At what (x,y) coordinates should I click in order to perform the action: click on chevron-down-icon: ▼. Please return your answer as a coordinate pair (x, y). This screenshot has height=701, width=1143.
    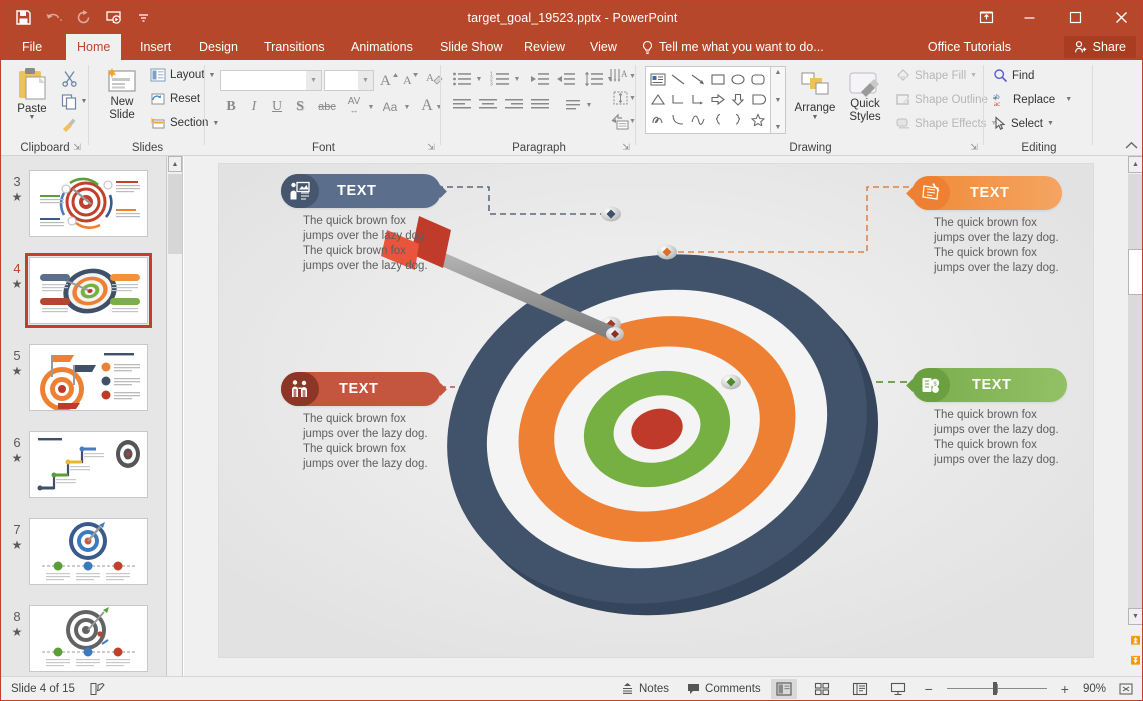
    Looking at the image, I should click on (32, 117).